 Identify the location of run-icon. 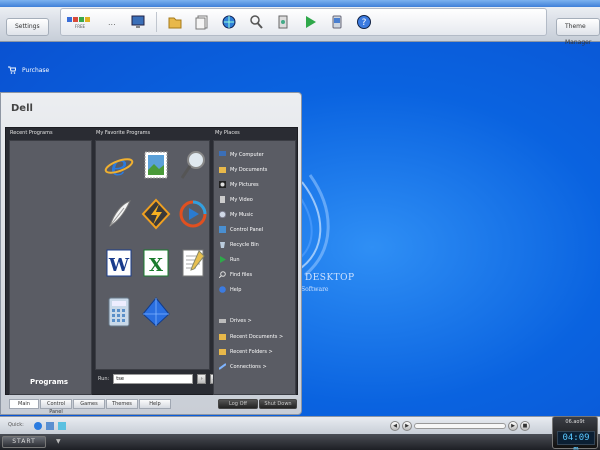
(310, 22).